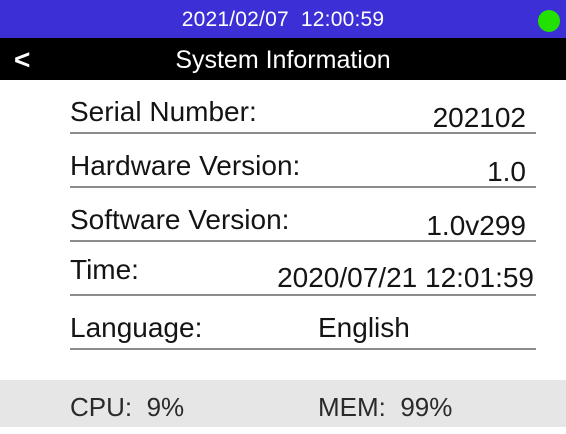  I want to click on software-version-row: Software Version: 1.0v299, so click(303, 215).